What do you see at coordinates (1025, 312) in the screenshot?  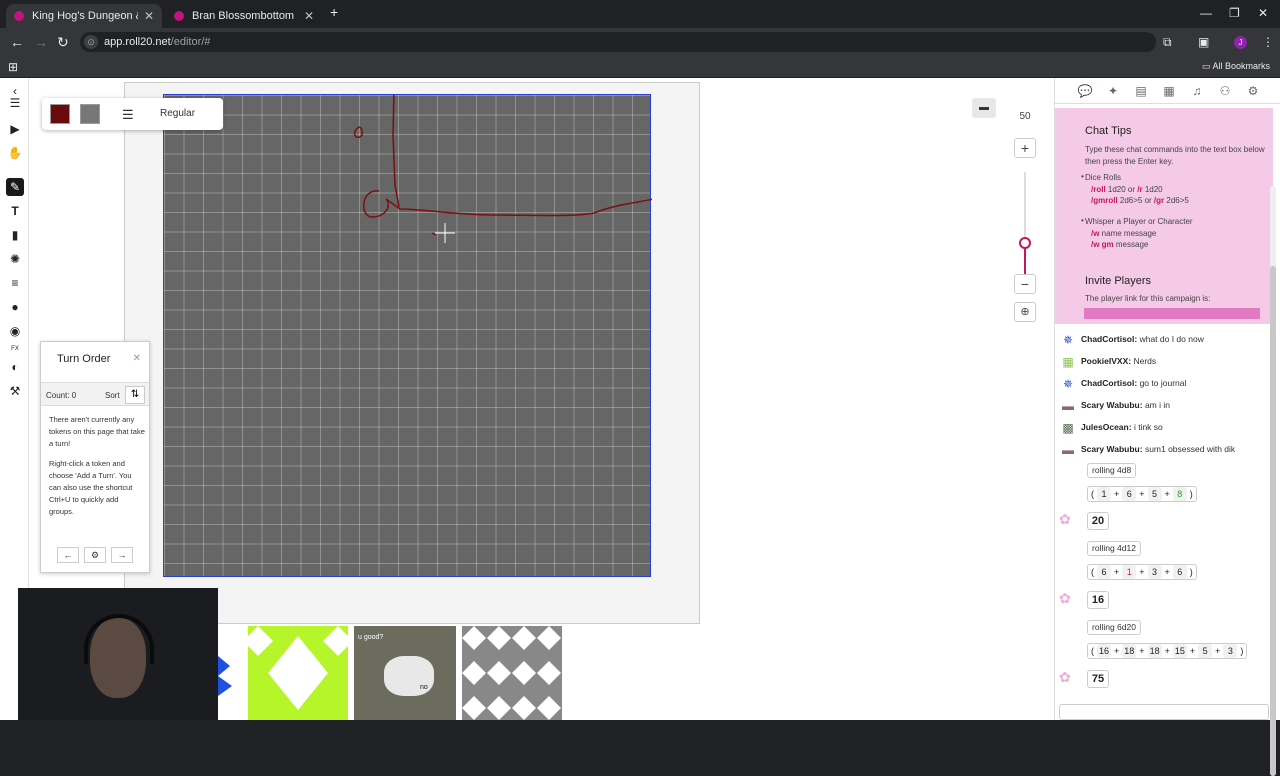 I see `recenter-icon: ⊕` at bounding box center [1025, 312].